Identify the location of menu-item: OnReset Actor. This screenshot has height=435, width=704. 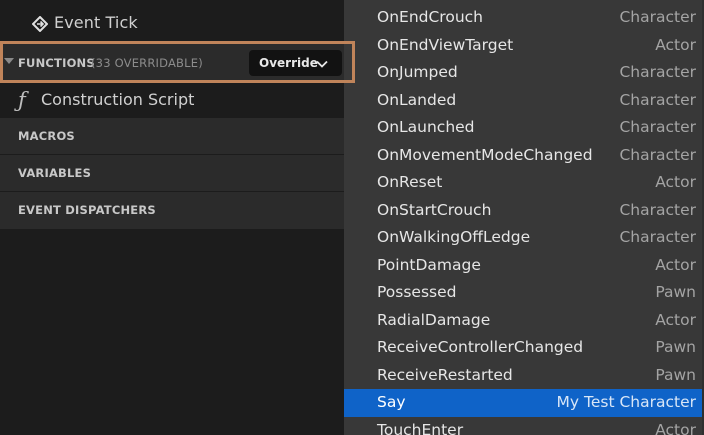
(524, 183).